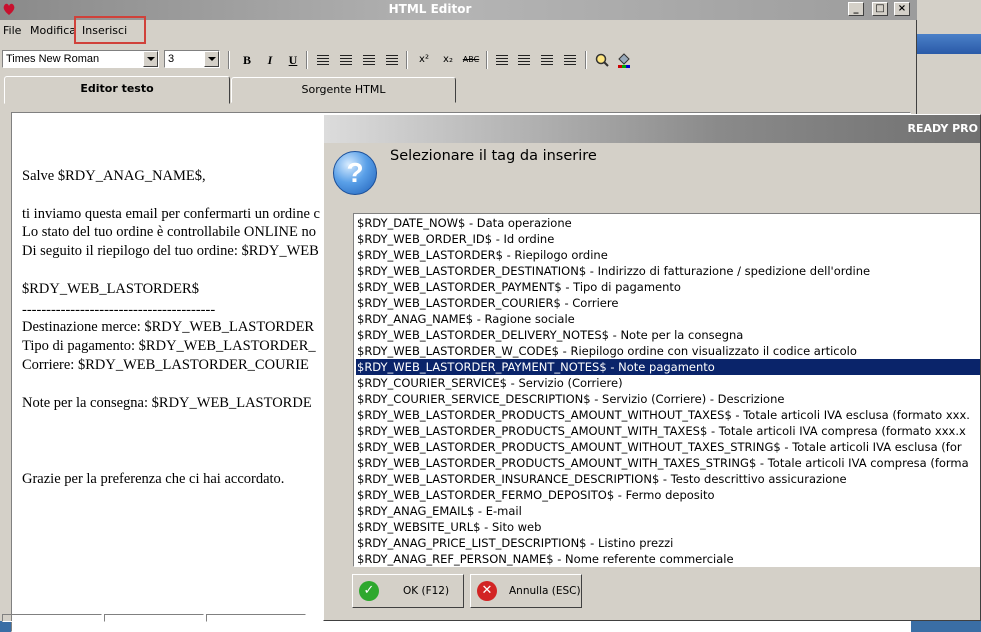 This screenshot has width=981, height=632. Describe the element at coordinates (369, 591) in the screenshot. I see `checkmark-icon: ✓` at that location.